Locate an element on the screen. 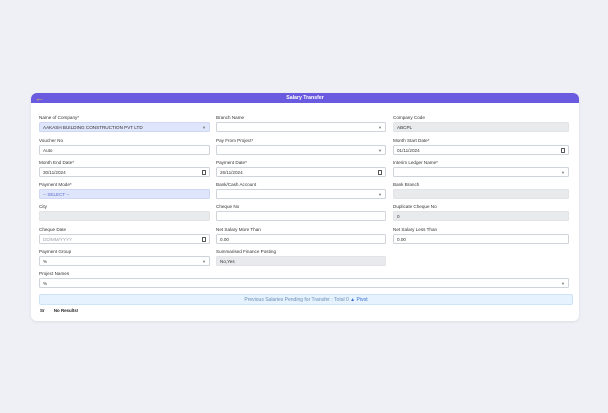  bank-branch-field is located at coordinates (481, 194).